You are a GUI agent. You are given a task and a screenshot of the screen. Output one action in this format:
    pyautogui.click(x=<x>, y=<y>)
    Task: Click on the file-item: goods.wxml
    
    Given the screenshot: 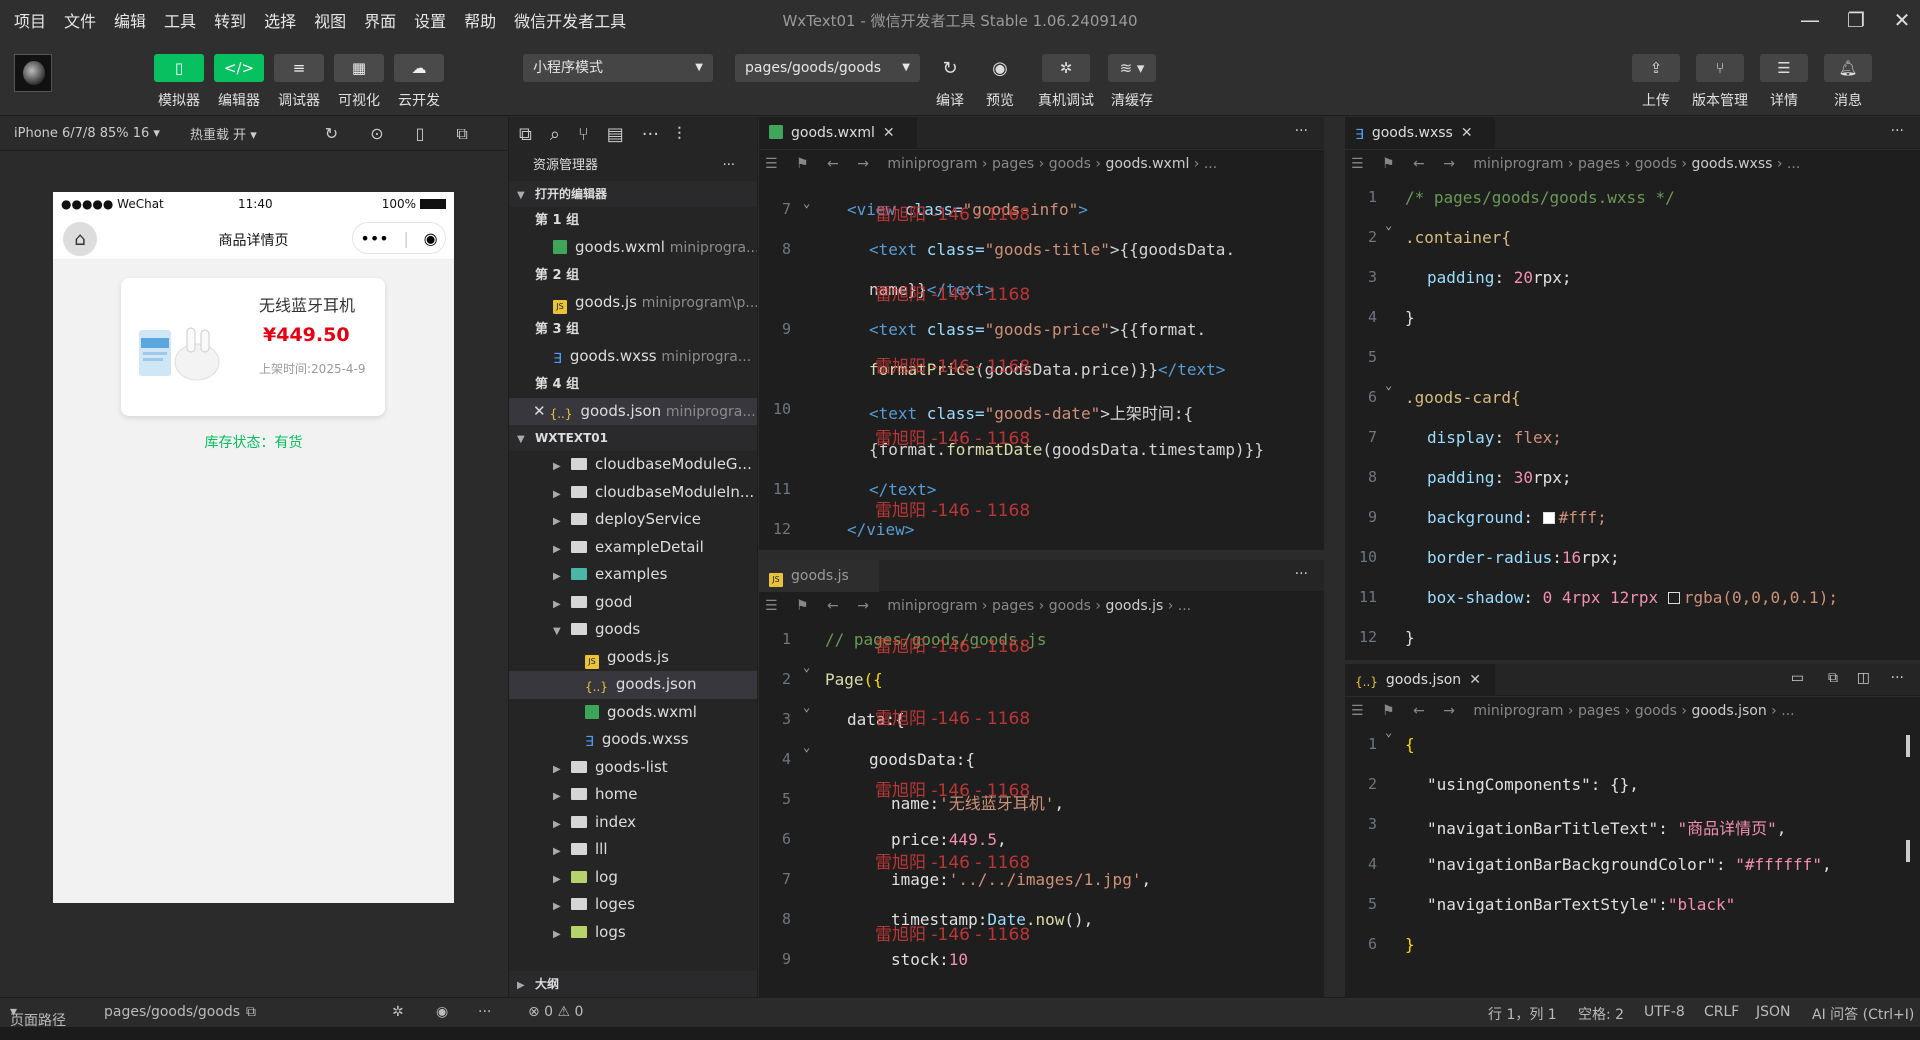 What is the action you would take?
    pyautogui.click(x=633, y=713)
    